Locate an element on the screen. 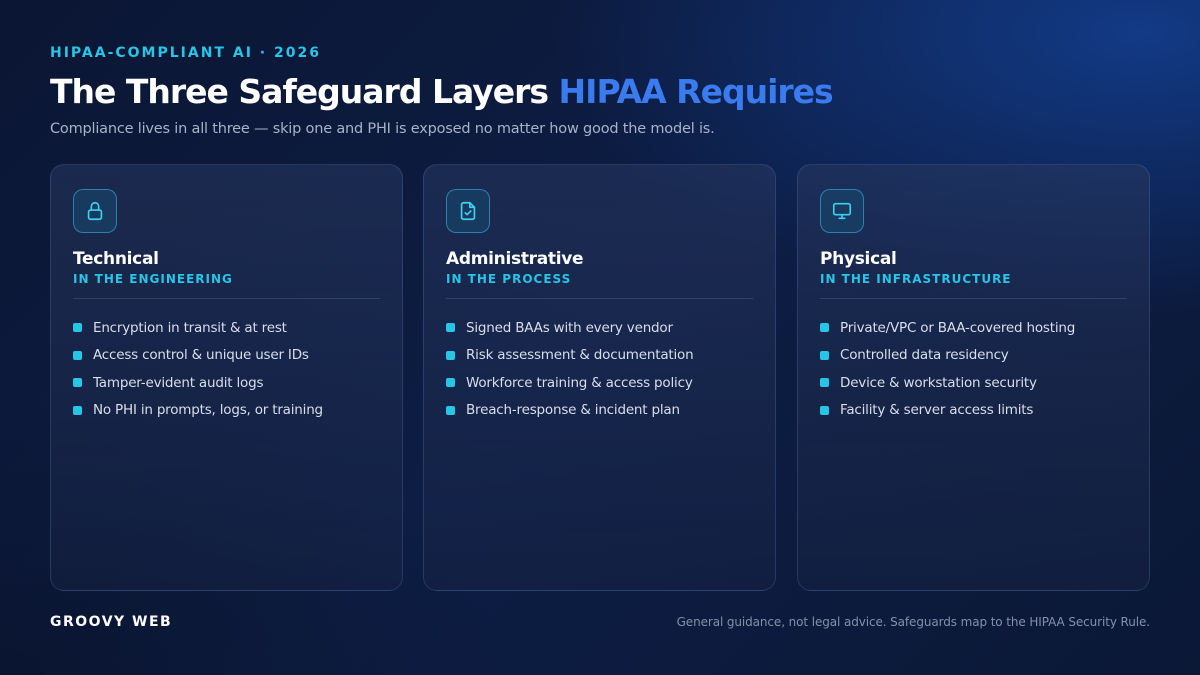 Image resolution: width=1200 pixels, height=675 pixels. list-item: Signed BAAs with every vendor is located at coordinates (569, 328).